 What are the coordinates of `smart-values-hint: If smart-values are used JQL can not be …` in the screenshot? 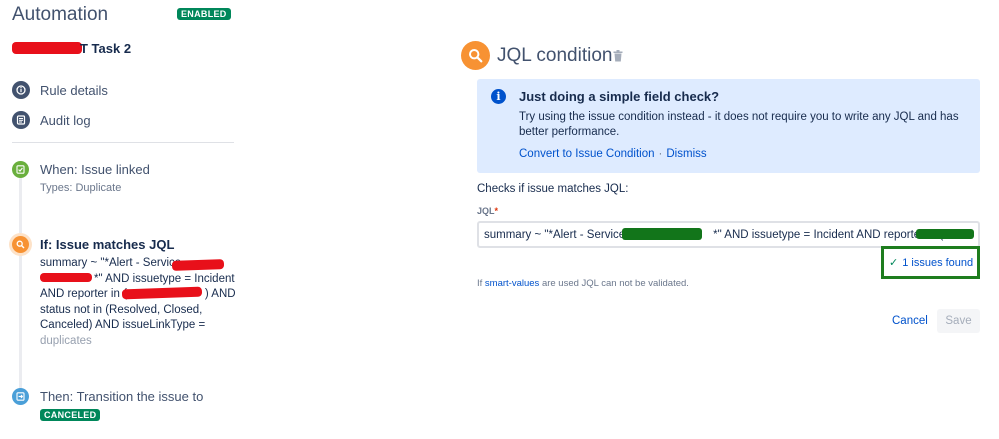 It's located at (583, 283).